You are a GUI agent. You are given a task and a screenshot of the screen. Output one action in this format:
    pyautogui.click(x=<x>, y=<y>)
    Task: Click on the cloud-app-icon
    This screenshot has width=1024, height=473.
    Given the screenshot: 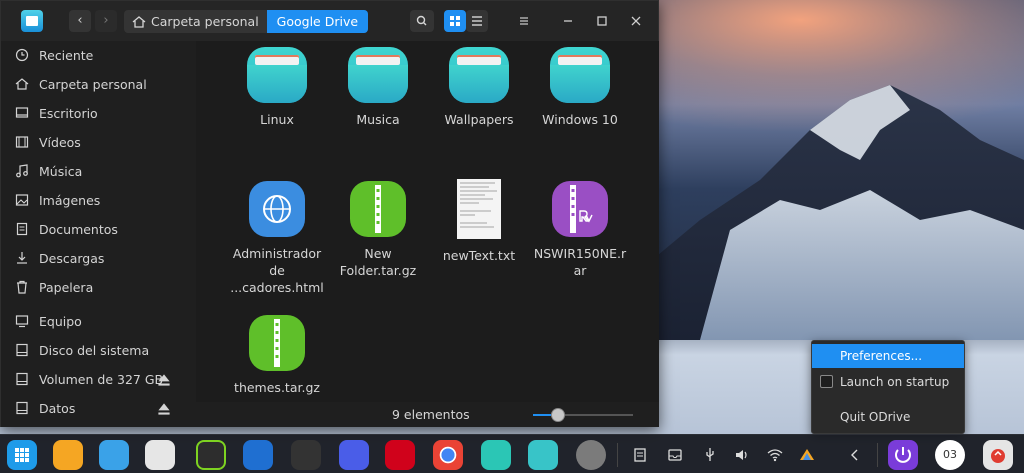 What is the action you would take?
    pyautogui.click(x=496, y=455)
    